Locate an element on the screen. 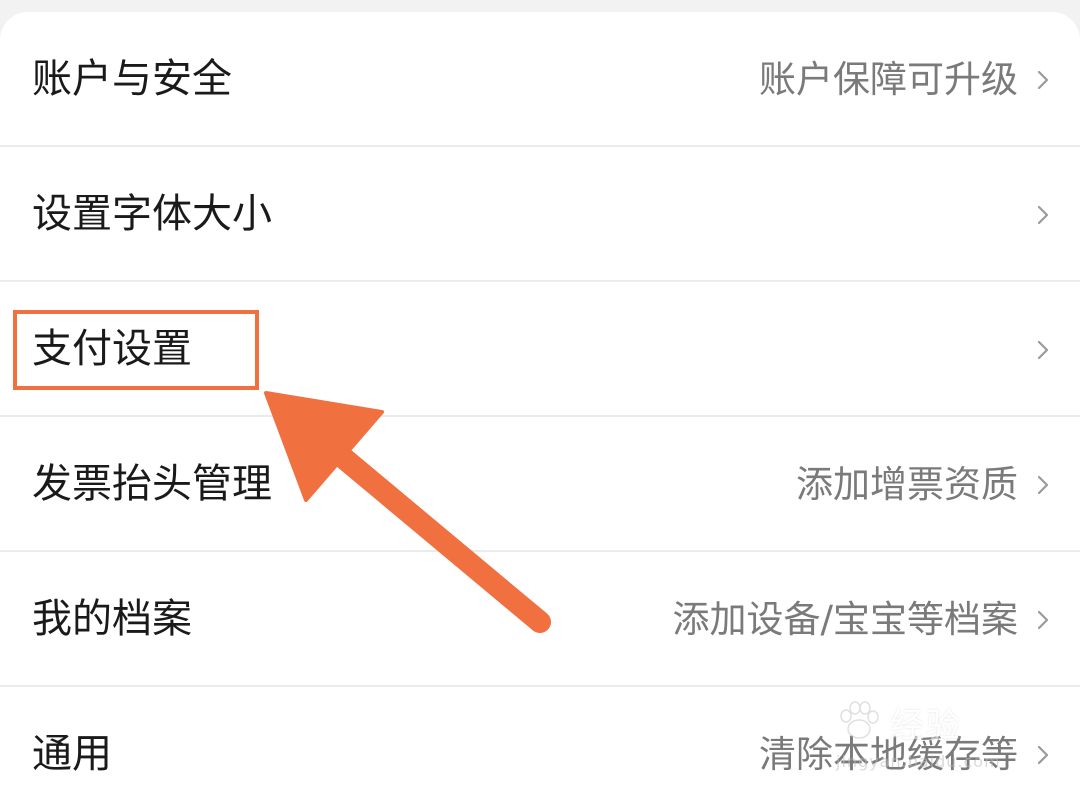 This screenshot has height=810, width=1080. watermark-url: jingyan.baidu.com is located at coordinates (918, 761).